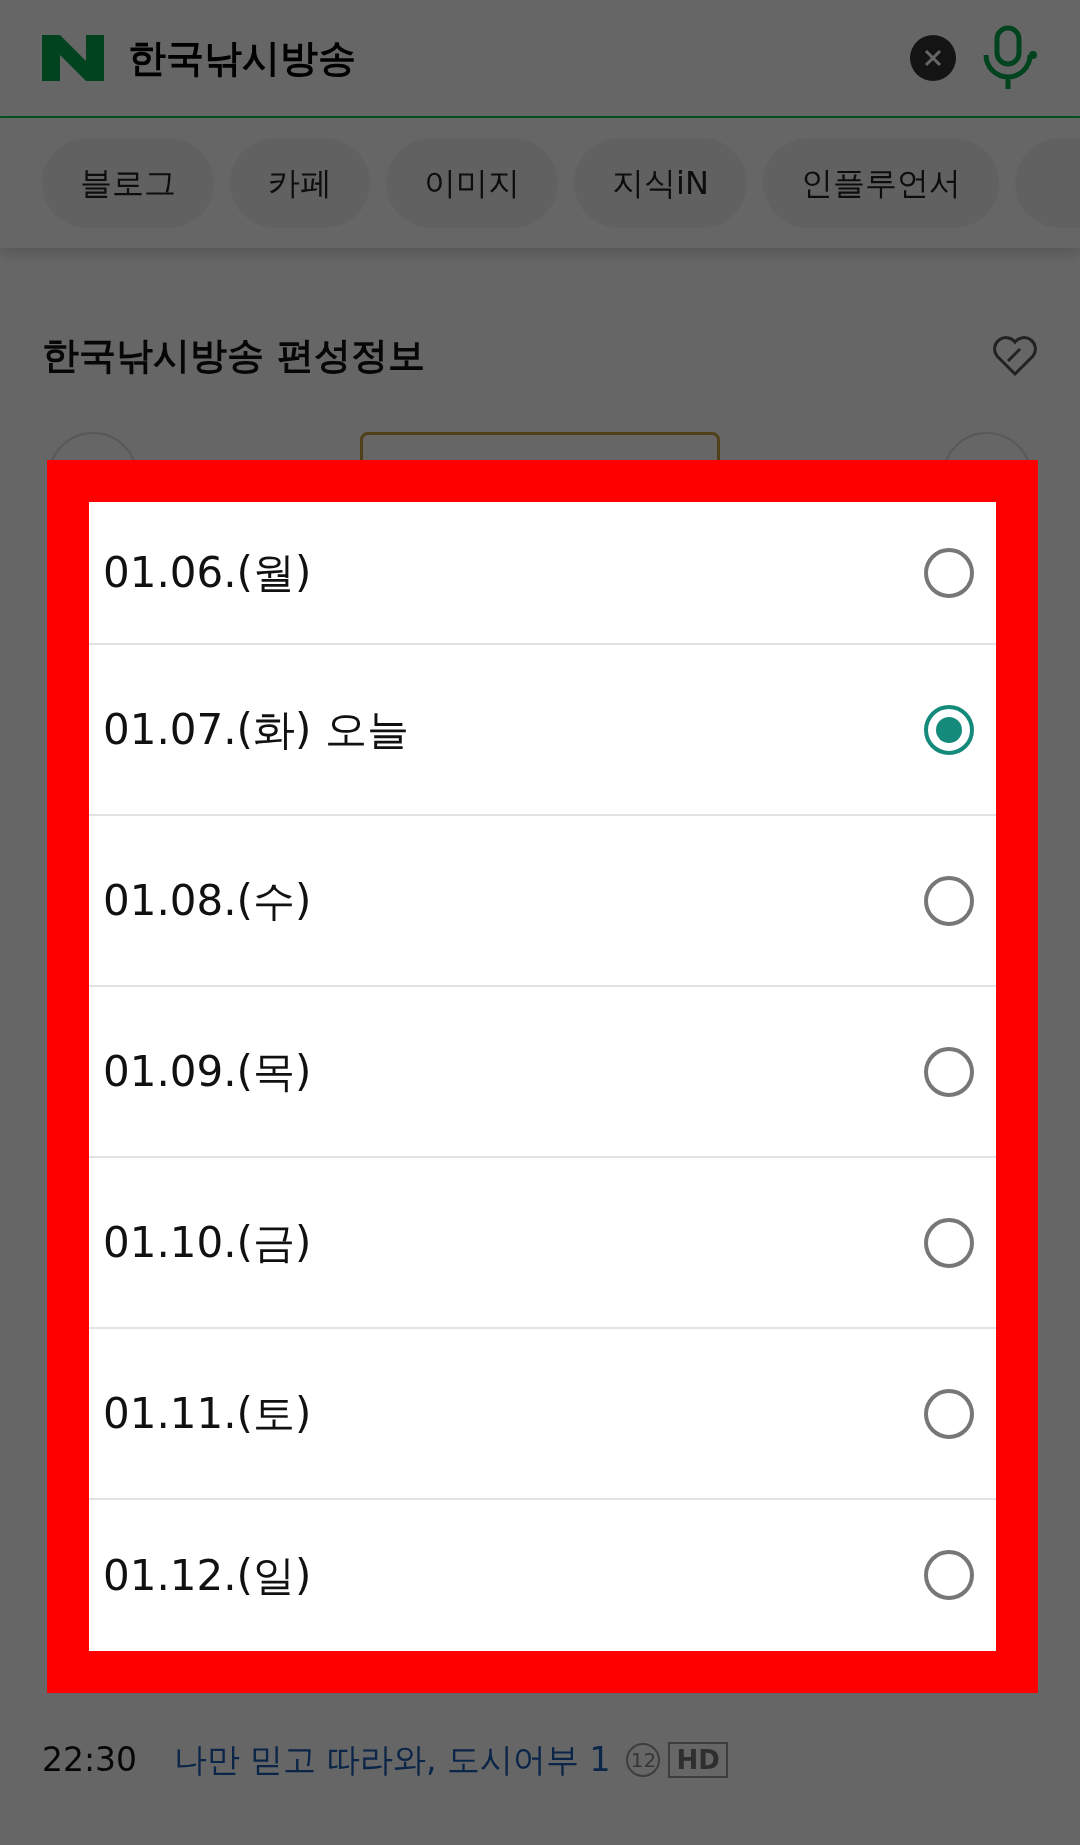 The width and height of the screenshot is (1080, 1845). Describe the element at coordinates (256, 730) in the screenshot. I see `date-label: 01.07.(화) 오늘` at that location.